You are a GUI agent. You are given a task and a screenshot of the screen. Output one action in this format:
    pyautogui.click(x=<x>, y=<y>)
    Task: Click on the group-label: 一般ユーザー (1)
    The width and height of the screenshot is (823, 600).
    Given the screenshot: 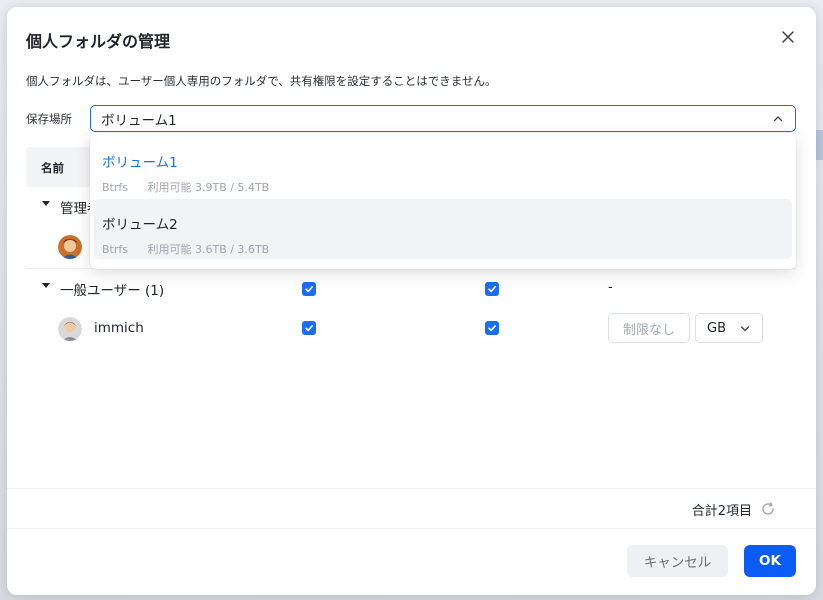 What is the action you would take?
    pyautogui.click(x=112, y=291)
    